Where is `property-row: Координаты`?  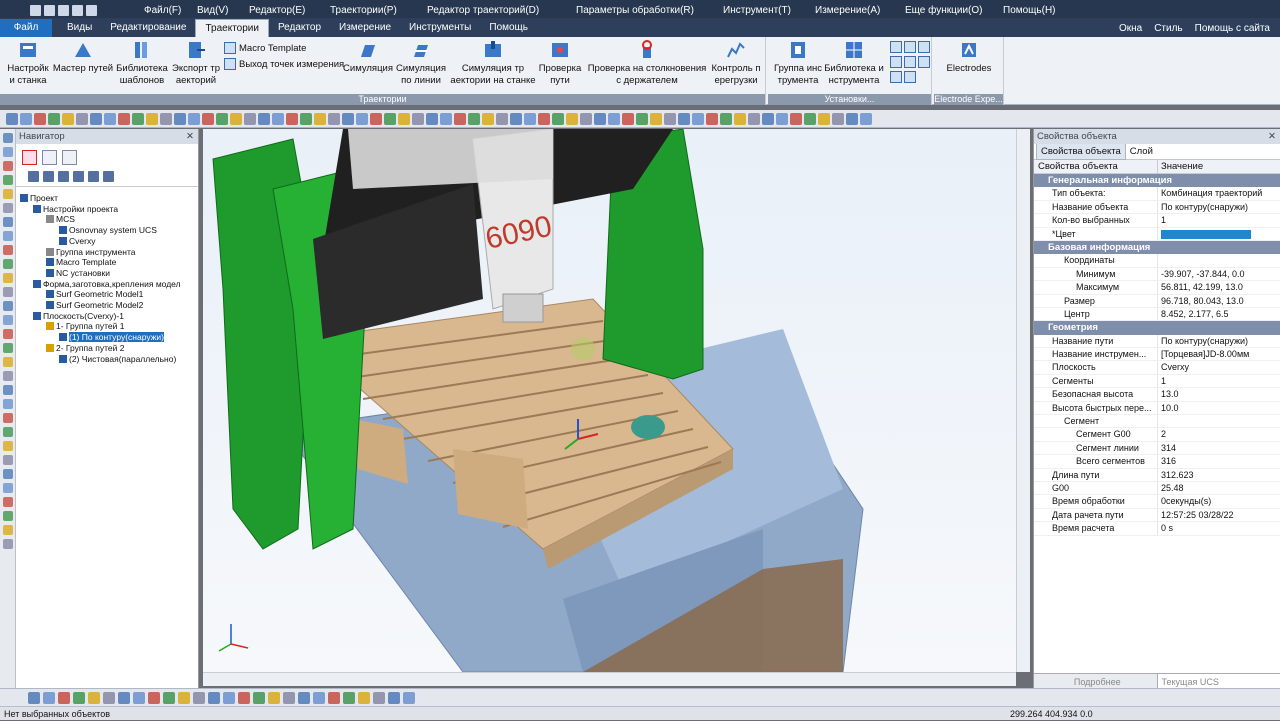
property-row: Координаты is located at coordinates (1157, 260).